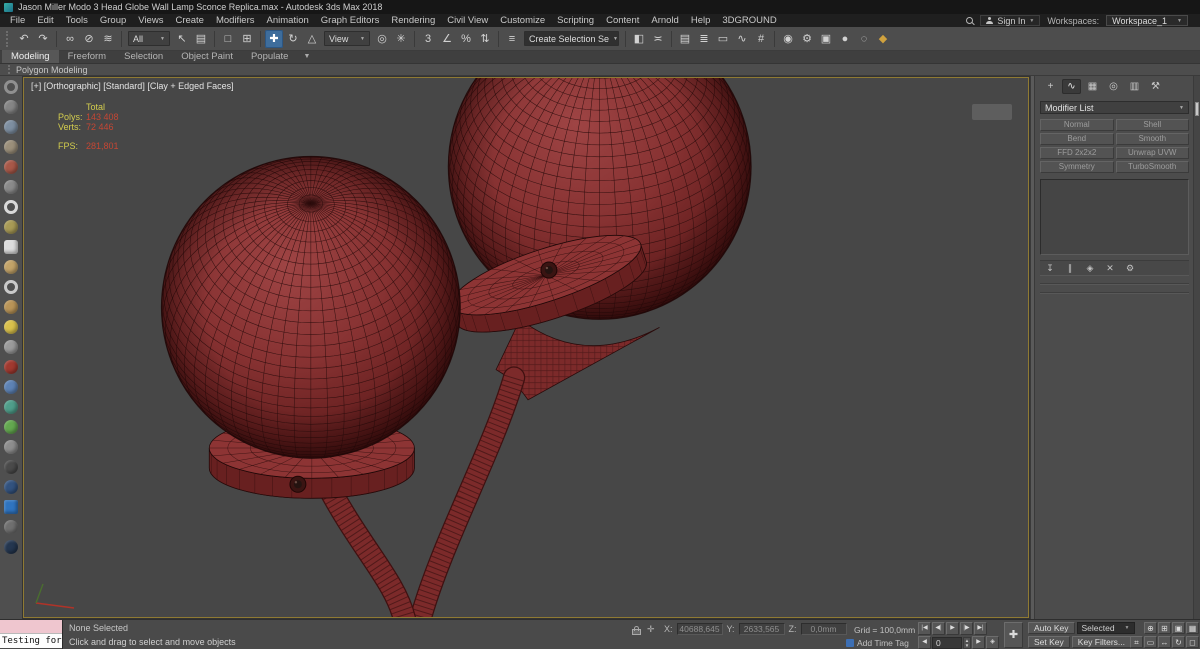 The width and height of the screenshot is (1200, 649). I want to click on set-keys-button: ✚, so click(1013, 635).